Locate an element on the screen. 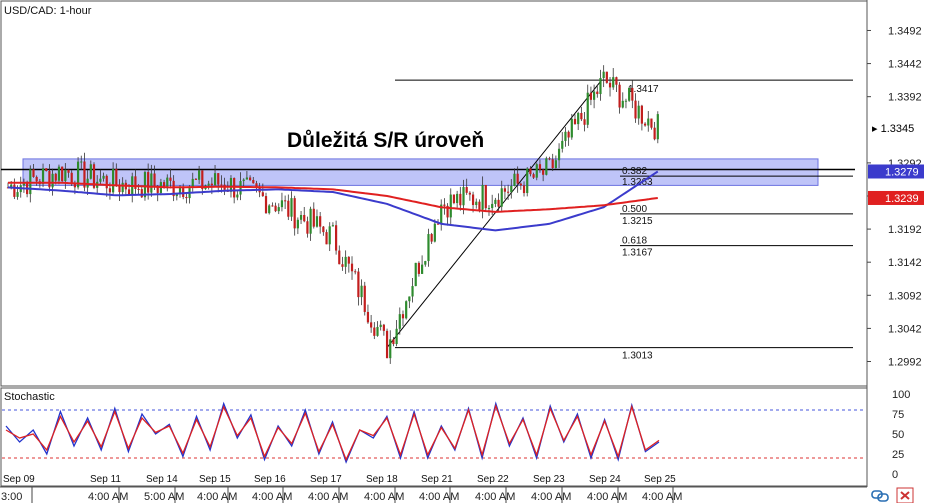 The image size is (925, 503). stochastic-tick-label: 75 is located at coordinates (898, 415).